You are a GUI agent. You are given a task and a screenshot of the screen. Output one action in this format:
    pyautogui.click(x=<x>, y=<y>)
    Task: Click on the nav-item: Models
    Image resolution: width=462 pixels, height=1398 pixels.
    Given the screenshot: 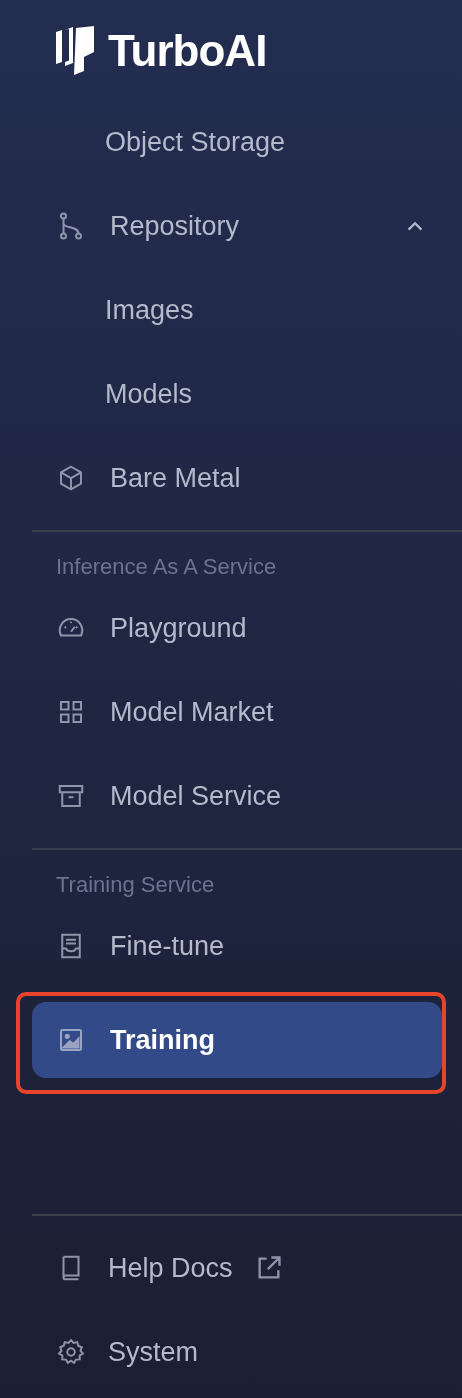 What is the action you would take?
    pyautogui.click(x=237, y=394)
    